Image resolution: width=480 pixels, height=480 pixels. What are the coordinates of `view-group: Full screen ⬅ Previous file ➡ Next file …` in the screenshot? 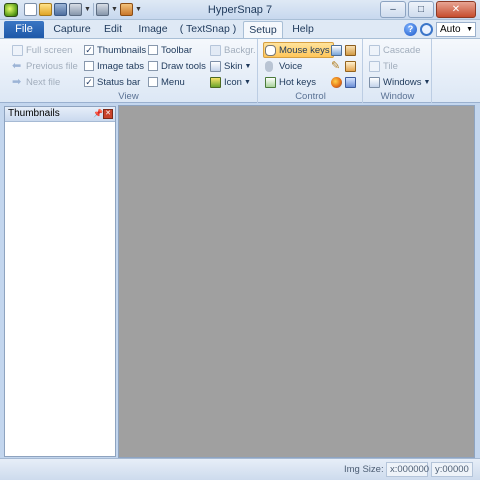 It's located at (129, 71).